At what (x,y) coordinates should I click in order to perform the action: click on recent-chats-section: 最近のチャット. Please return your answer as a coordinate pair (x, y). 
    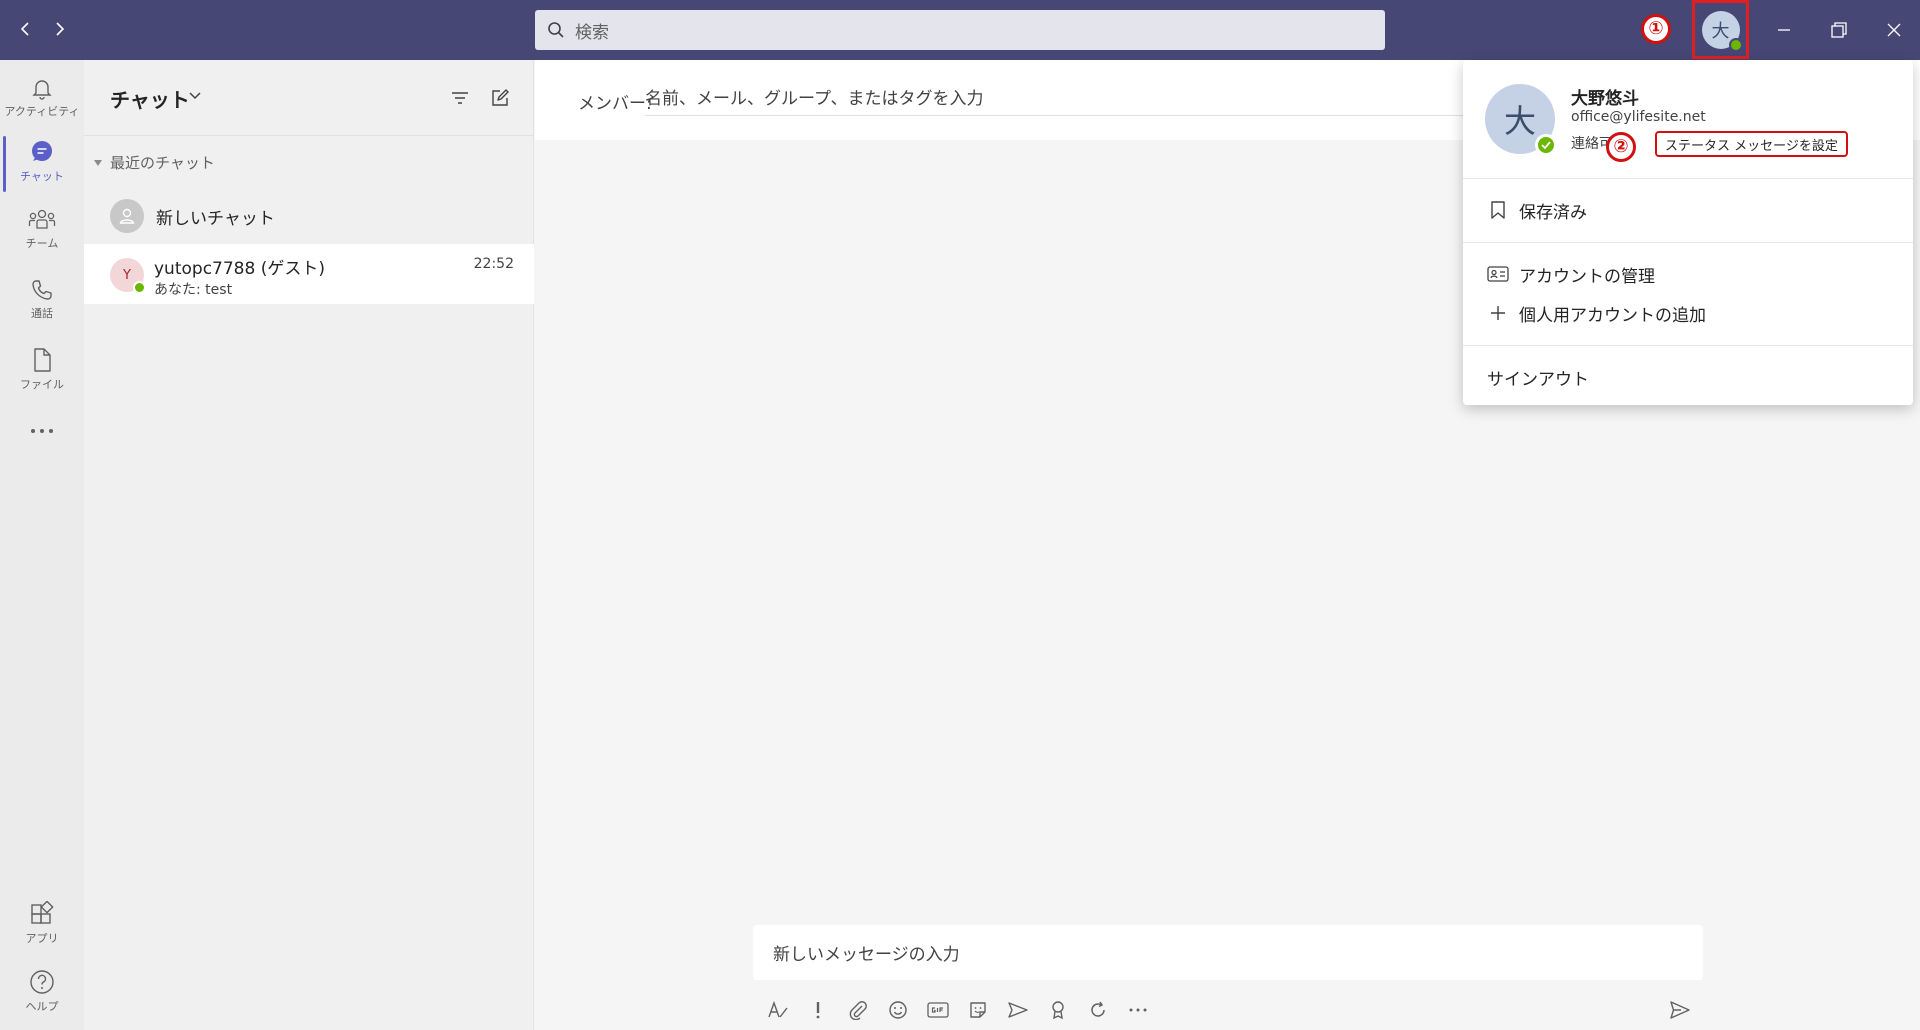
    Looking at the image, I should click on (154, 162).